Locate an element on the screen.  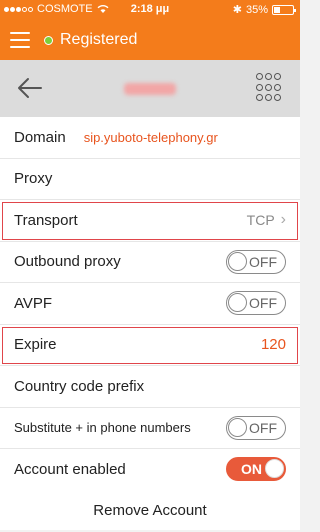
battery-info: ✱ 35% is located at coordinates (264, 9).